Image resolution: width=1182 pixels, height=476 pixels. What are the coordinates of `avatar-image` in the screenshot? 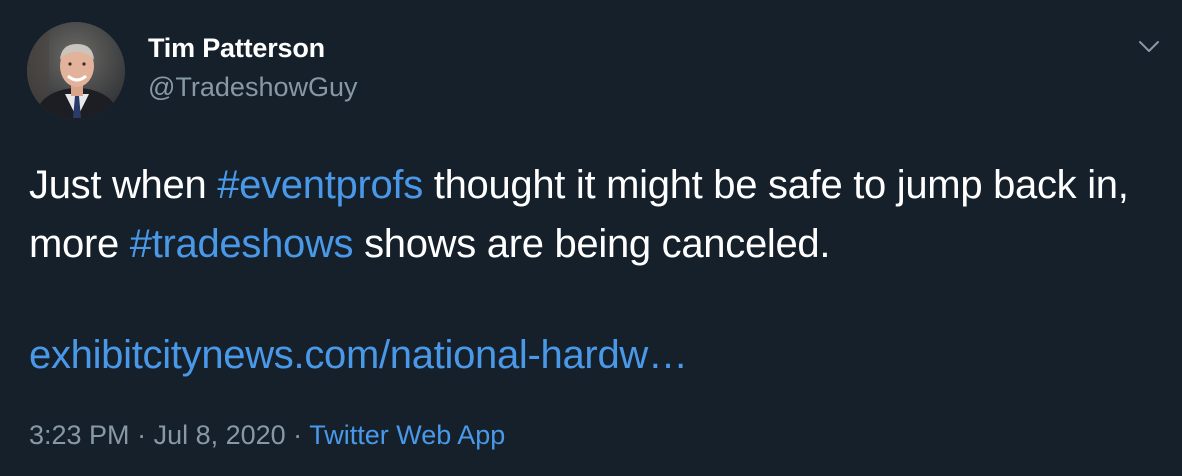 It's located at (76, 71).